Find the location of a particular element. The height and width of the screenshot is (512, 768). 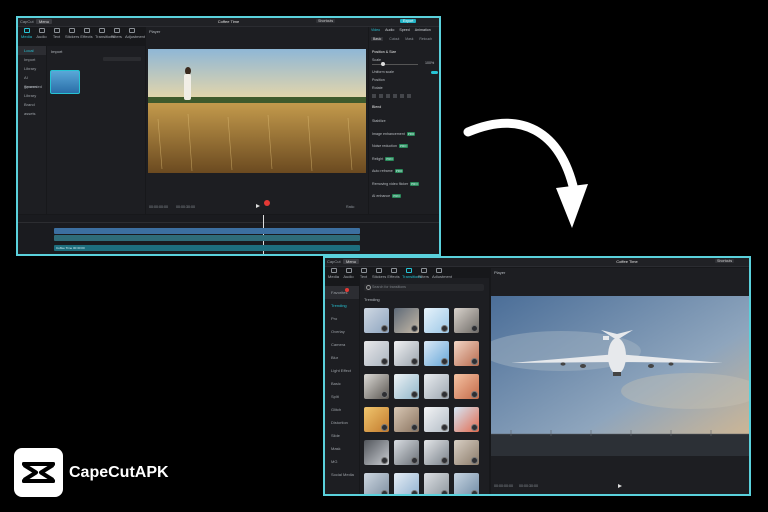

category-item: MG is located at coordinates (342, 461).